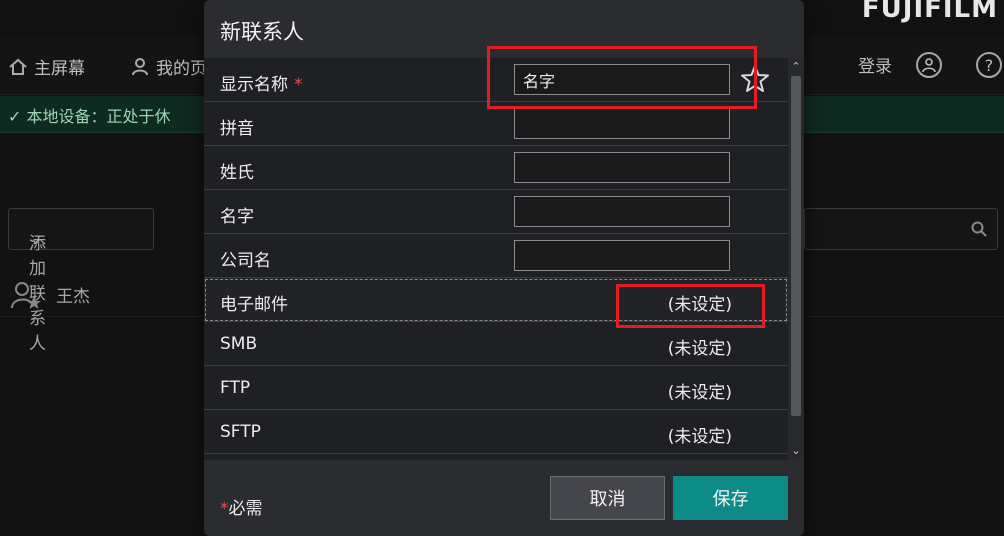 Image resolution: width=1004 pixels, height=536 pixels. What do you see at coordinates (622, 167) in the screenshot?
I see `surname-input` at bounding box center [622, 167].